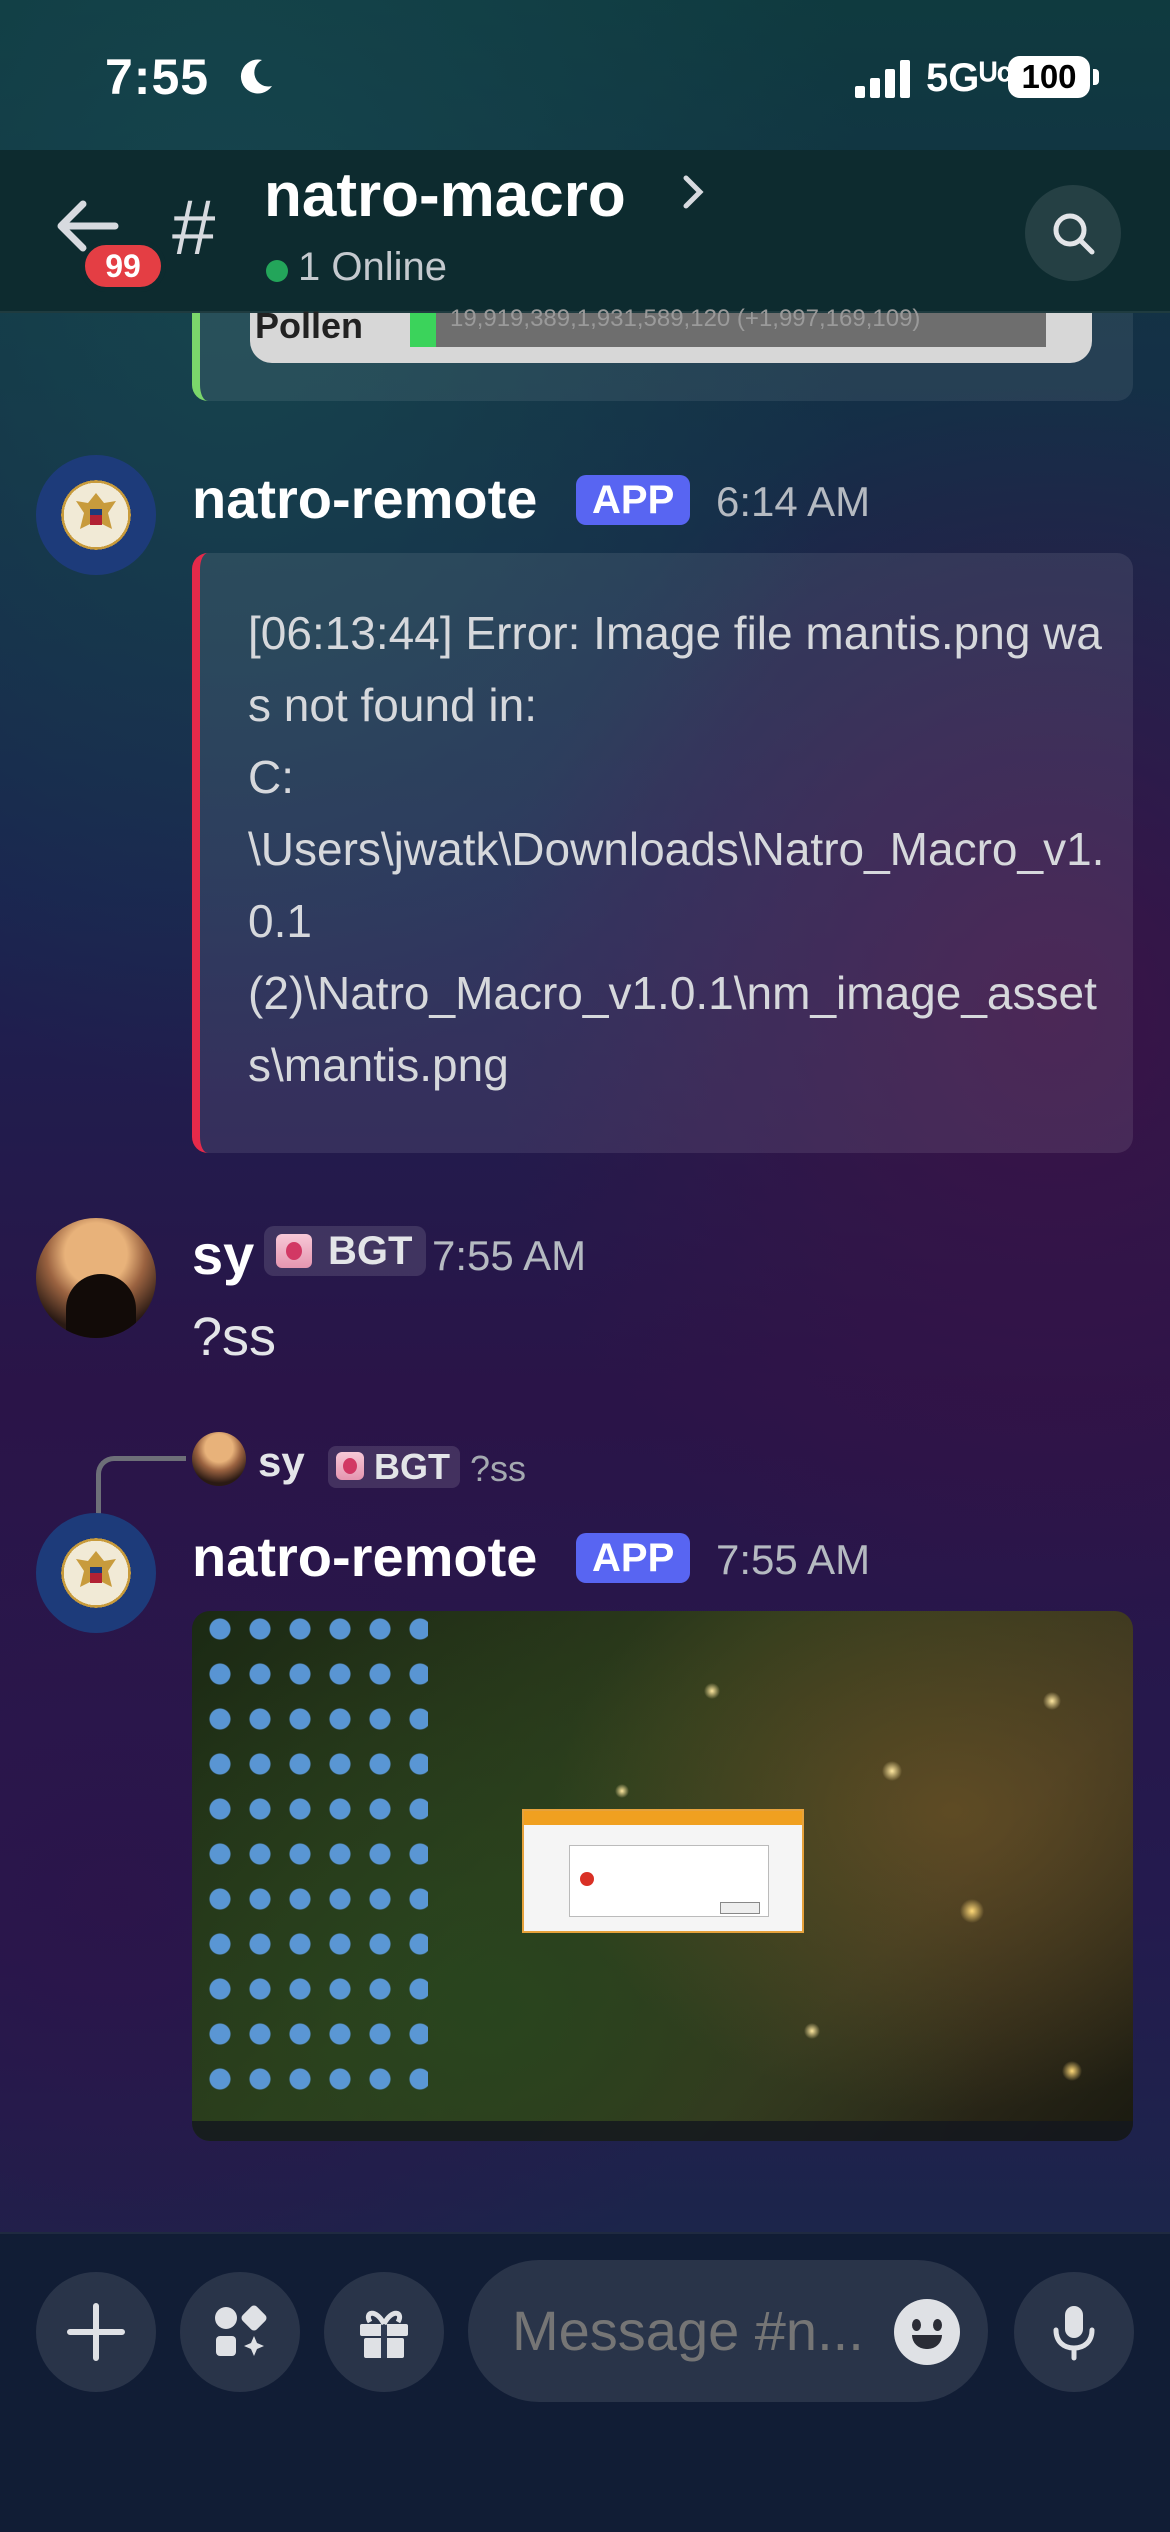 This screenshot has width=1170, height=2532. What do you see at coordinates (498, 1469) in the screenshot?
I see `reply-content: ?ss` at bounding box center [498, 1469].